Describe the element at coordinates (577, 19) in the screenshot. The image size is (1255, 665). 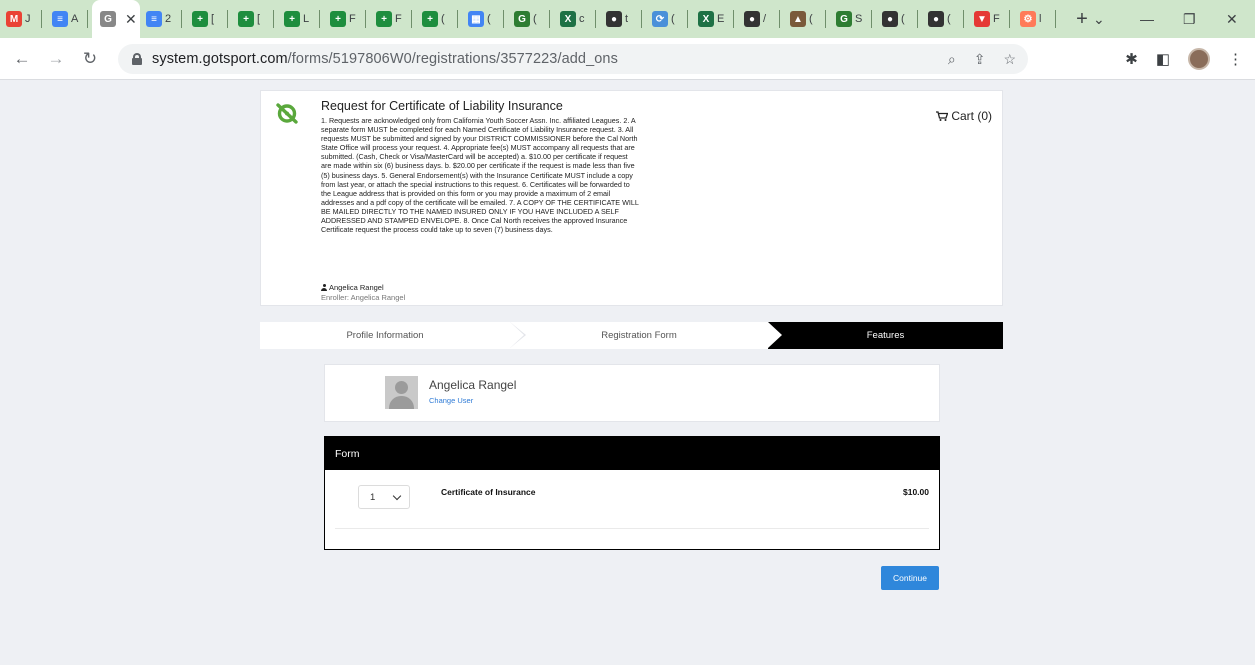
I see `browser-tab: Xc` at that location.